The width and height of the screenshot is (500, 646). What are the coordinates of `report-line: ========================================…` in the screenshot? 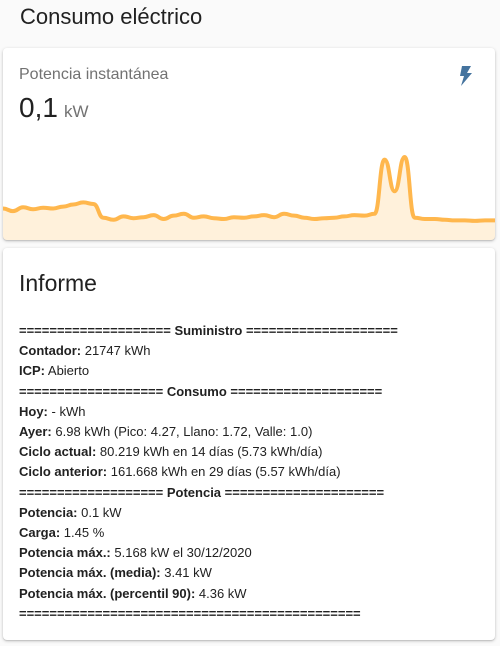 It's located at (252, 614).